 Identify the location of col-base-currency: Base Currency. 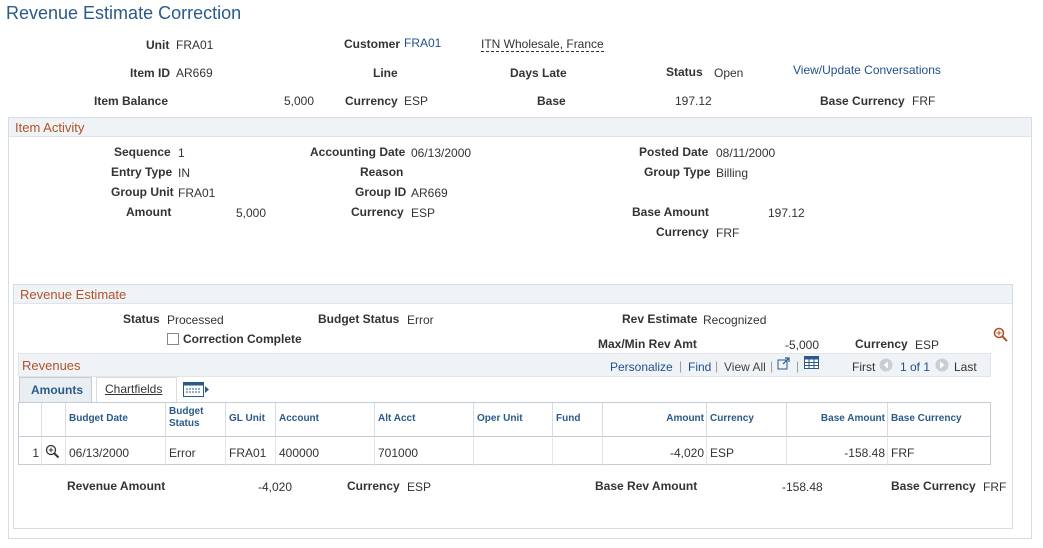
(939, 420).